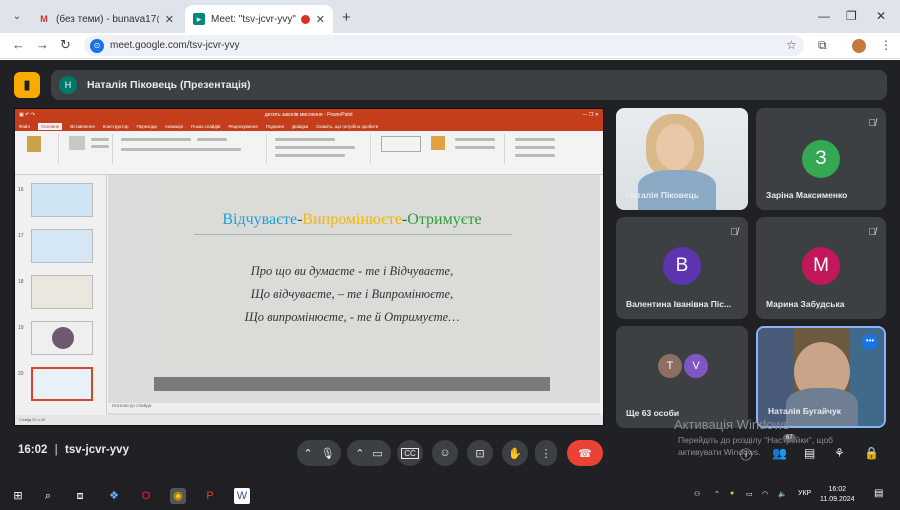 The image size is (900, 510). What do you see at coordinates (444, 45) in the screenshot?
I see `address-bar: ⊙ meet.google.com/tsv-jcvr-yvy` at bounding box center [444, 45].